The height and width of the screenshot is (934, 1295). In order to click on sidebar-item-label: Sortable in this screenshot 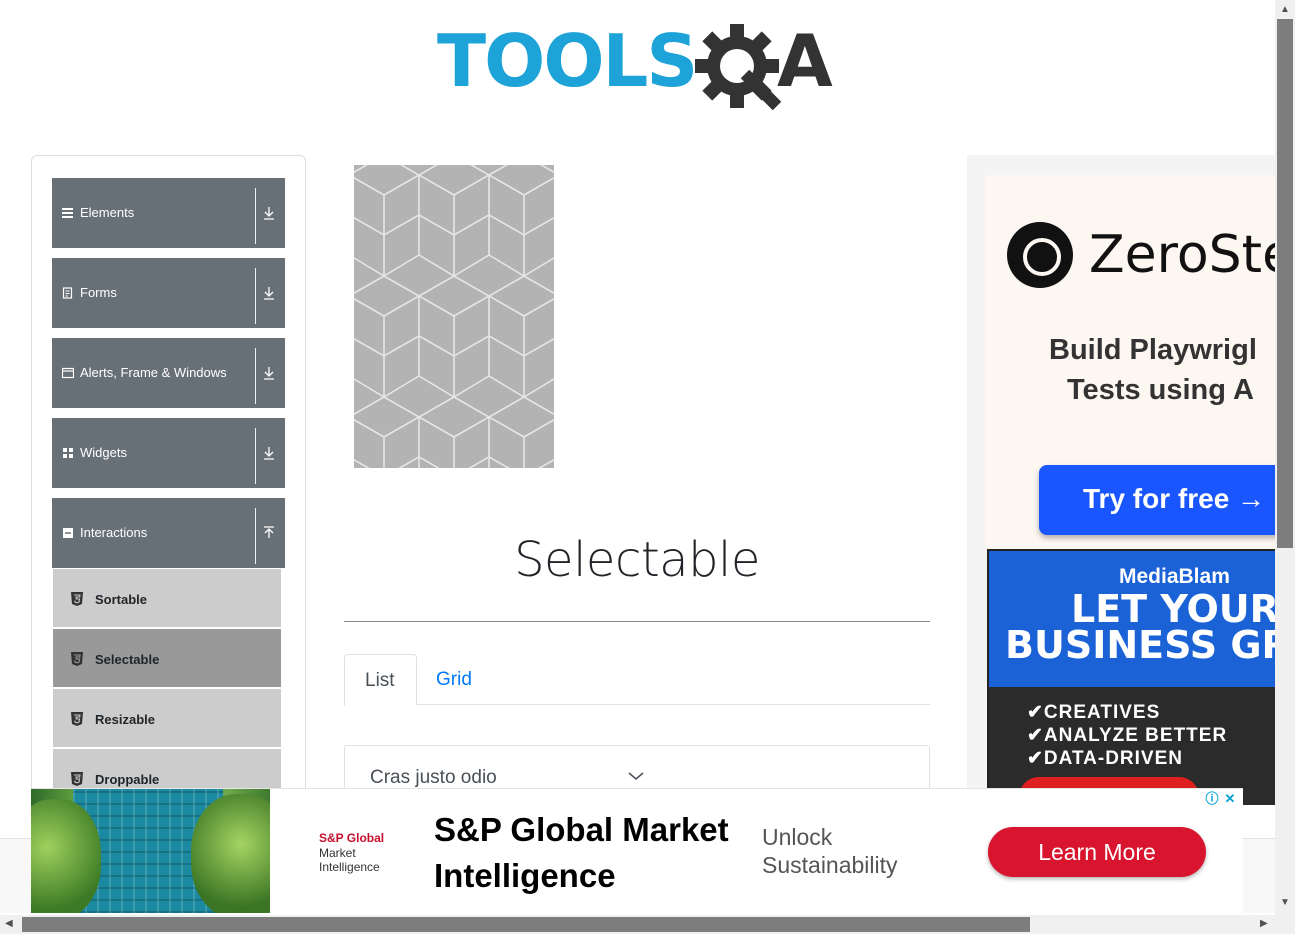, I will do `click(121, 599)`.